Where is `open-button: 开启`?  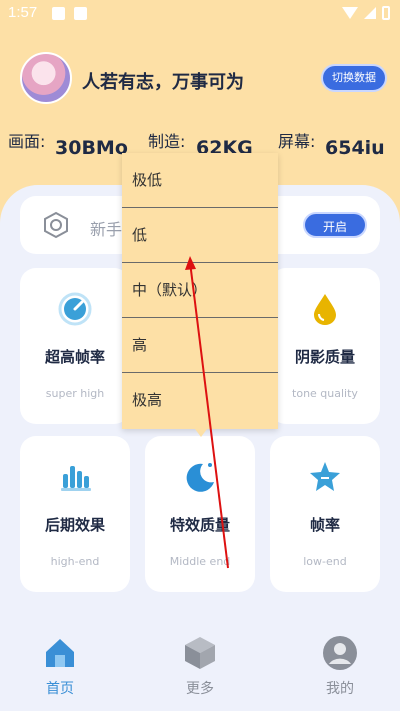
open-button: 开启 is located at coordinates (335, 225).